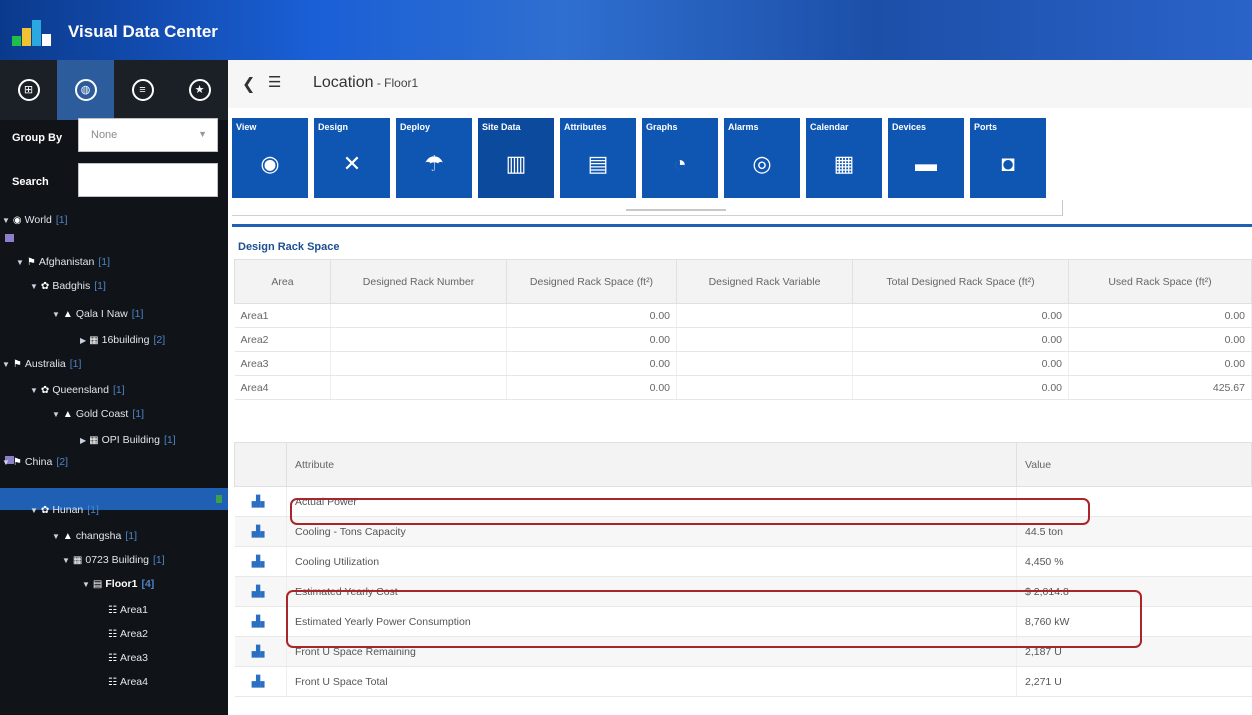 Image resolution: width=1252 pixels, height=715 pixels. Describe the element at coordinates (743, 561) in the screenshot. I see `table-row: ▟▖ Cooling Utilization 4,450 %` at that location.